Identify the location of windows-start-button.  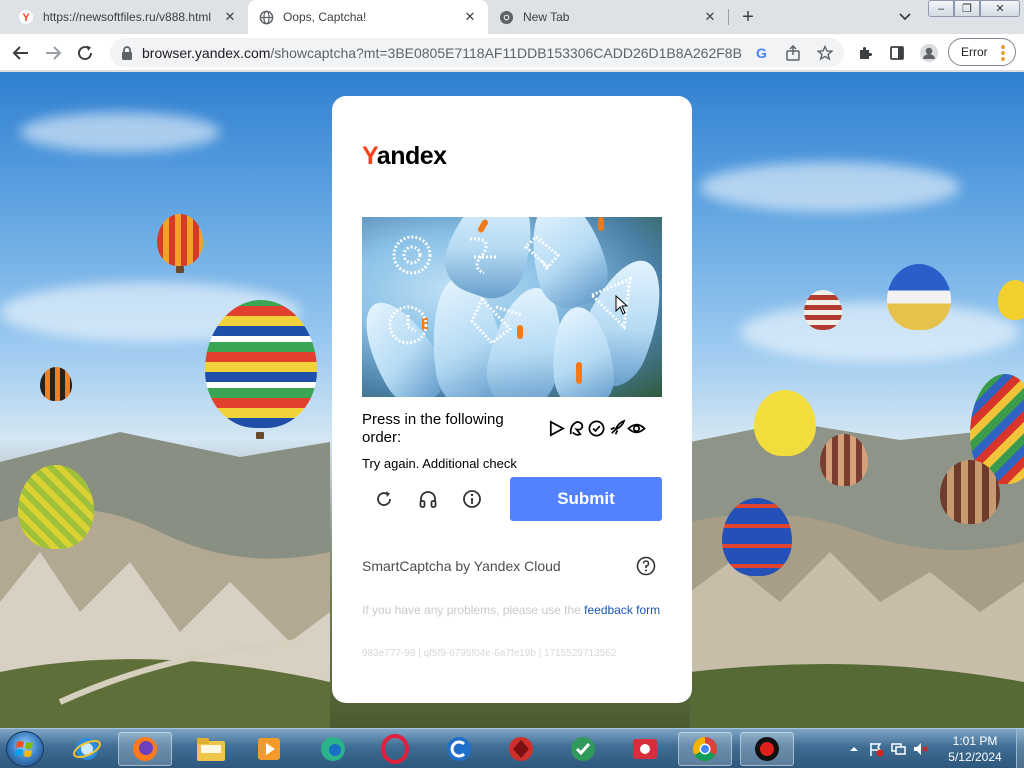
(25, 749).